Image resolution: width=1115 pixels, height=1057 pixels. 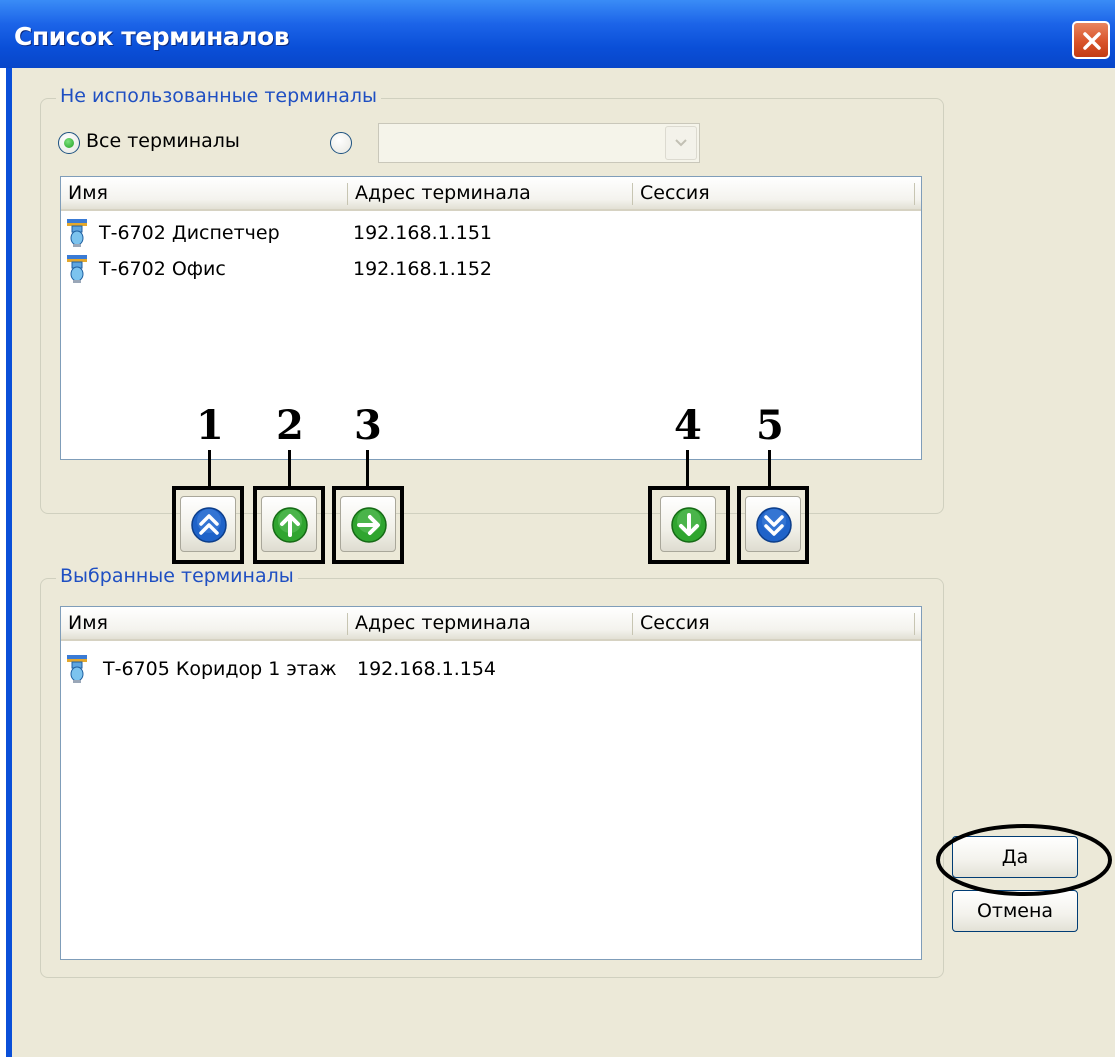 I want to click on all-terminals-radio, so click(x=69, y=143).